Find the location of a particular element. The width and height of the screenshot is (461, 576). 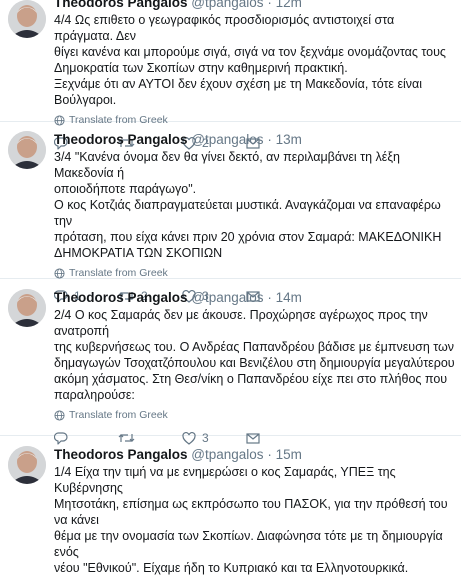

tweet-header: Theodoros Pangalos @tpangalos · 13m is located at coordinates (254, 139).